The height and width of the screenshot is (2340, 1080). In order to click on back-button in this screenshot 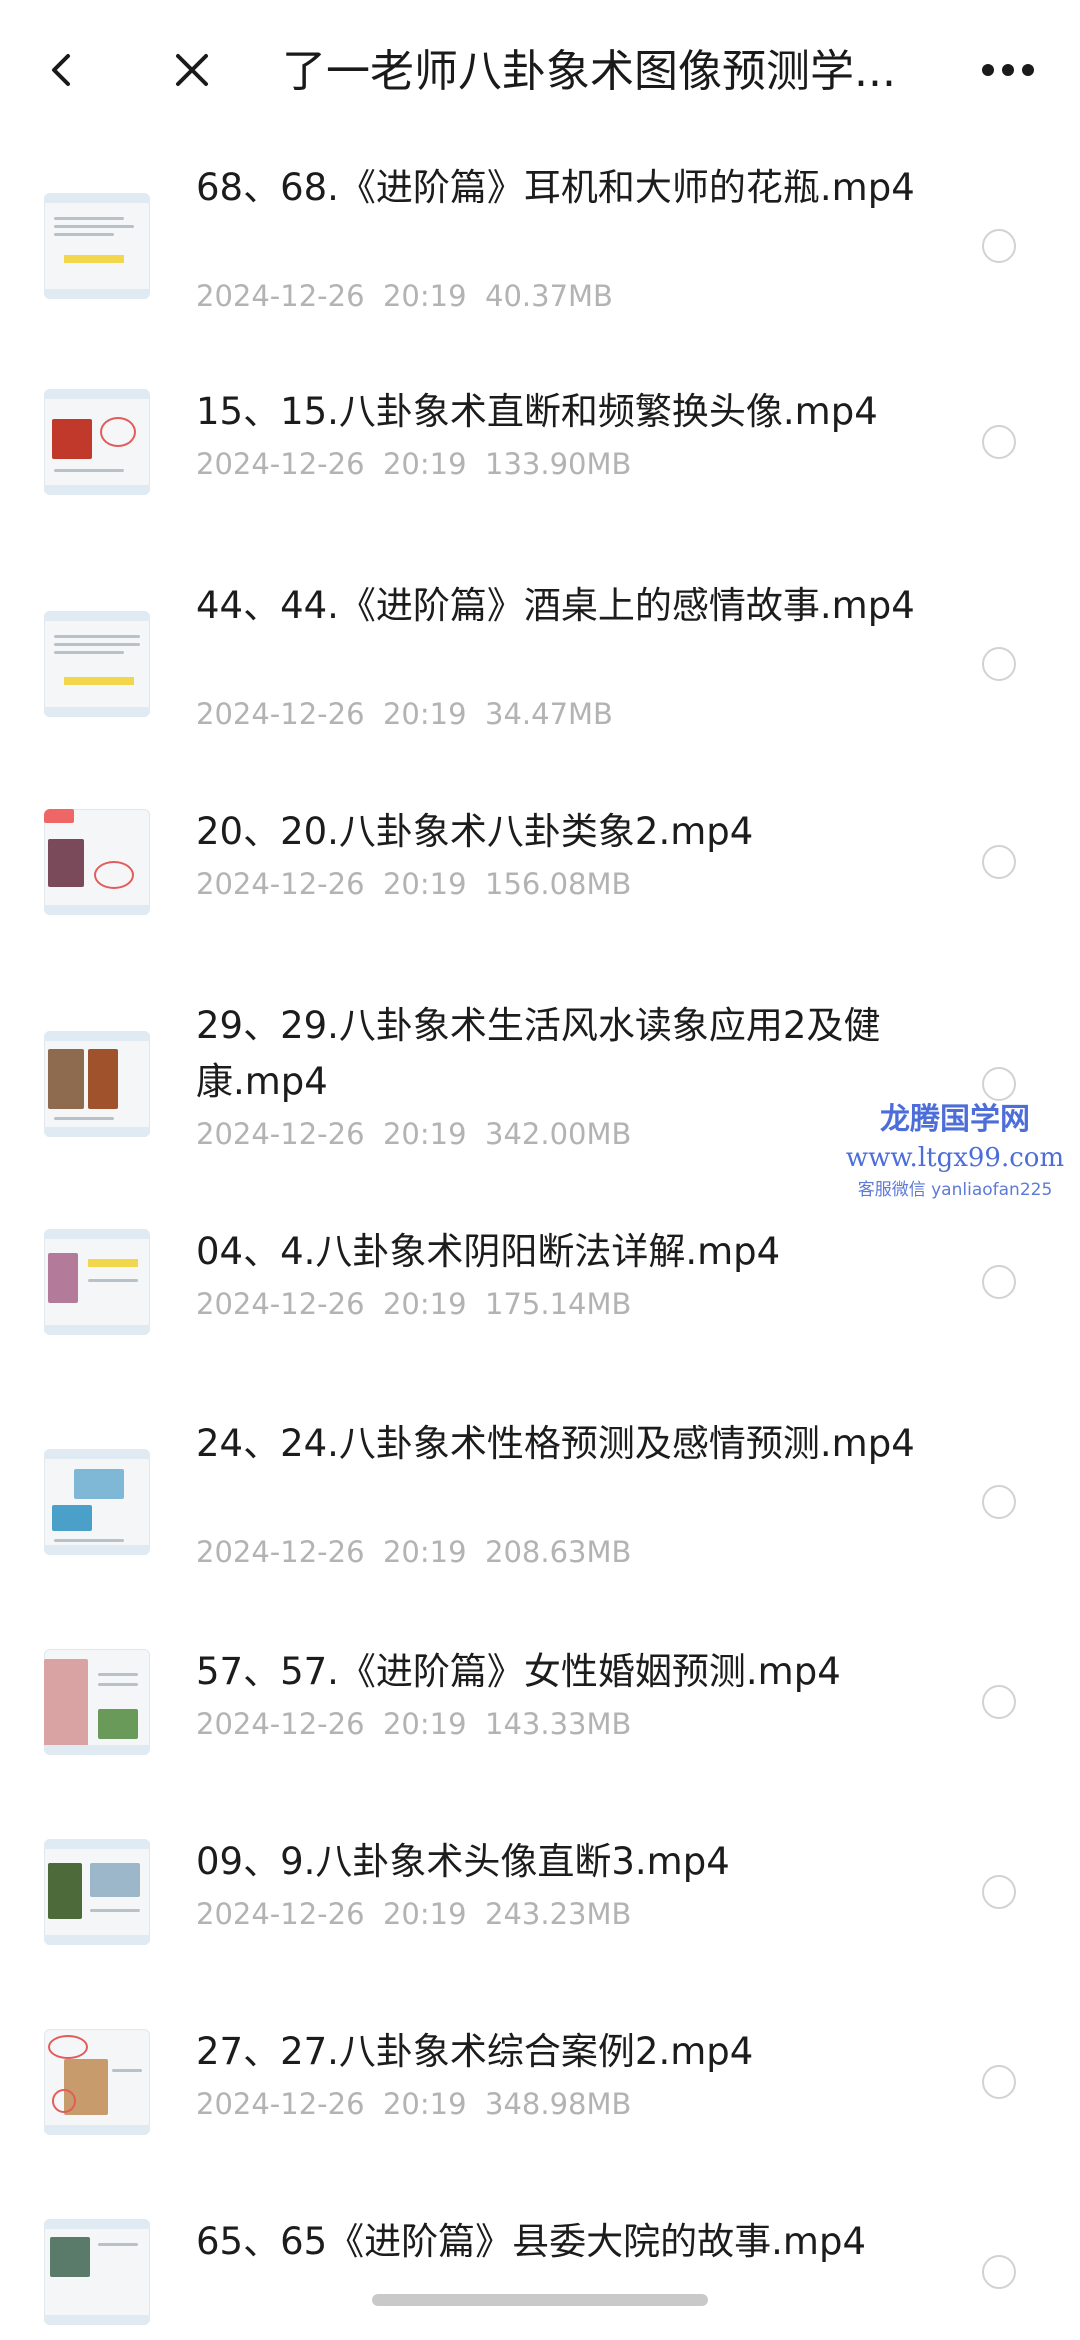, I will do `click(62, 70)`.